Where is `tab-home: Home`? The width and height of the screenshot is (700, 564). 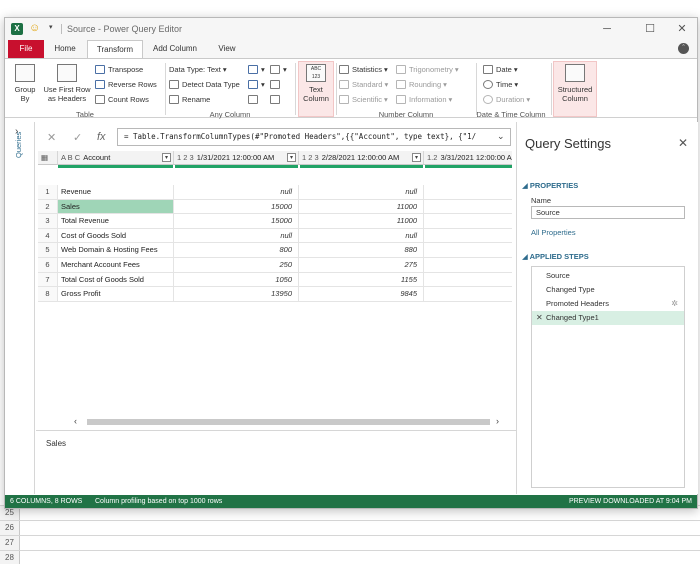 tab-home: Home is located at coordinates (65, 49).